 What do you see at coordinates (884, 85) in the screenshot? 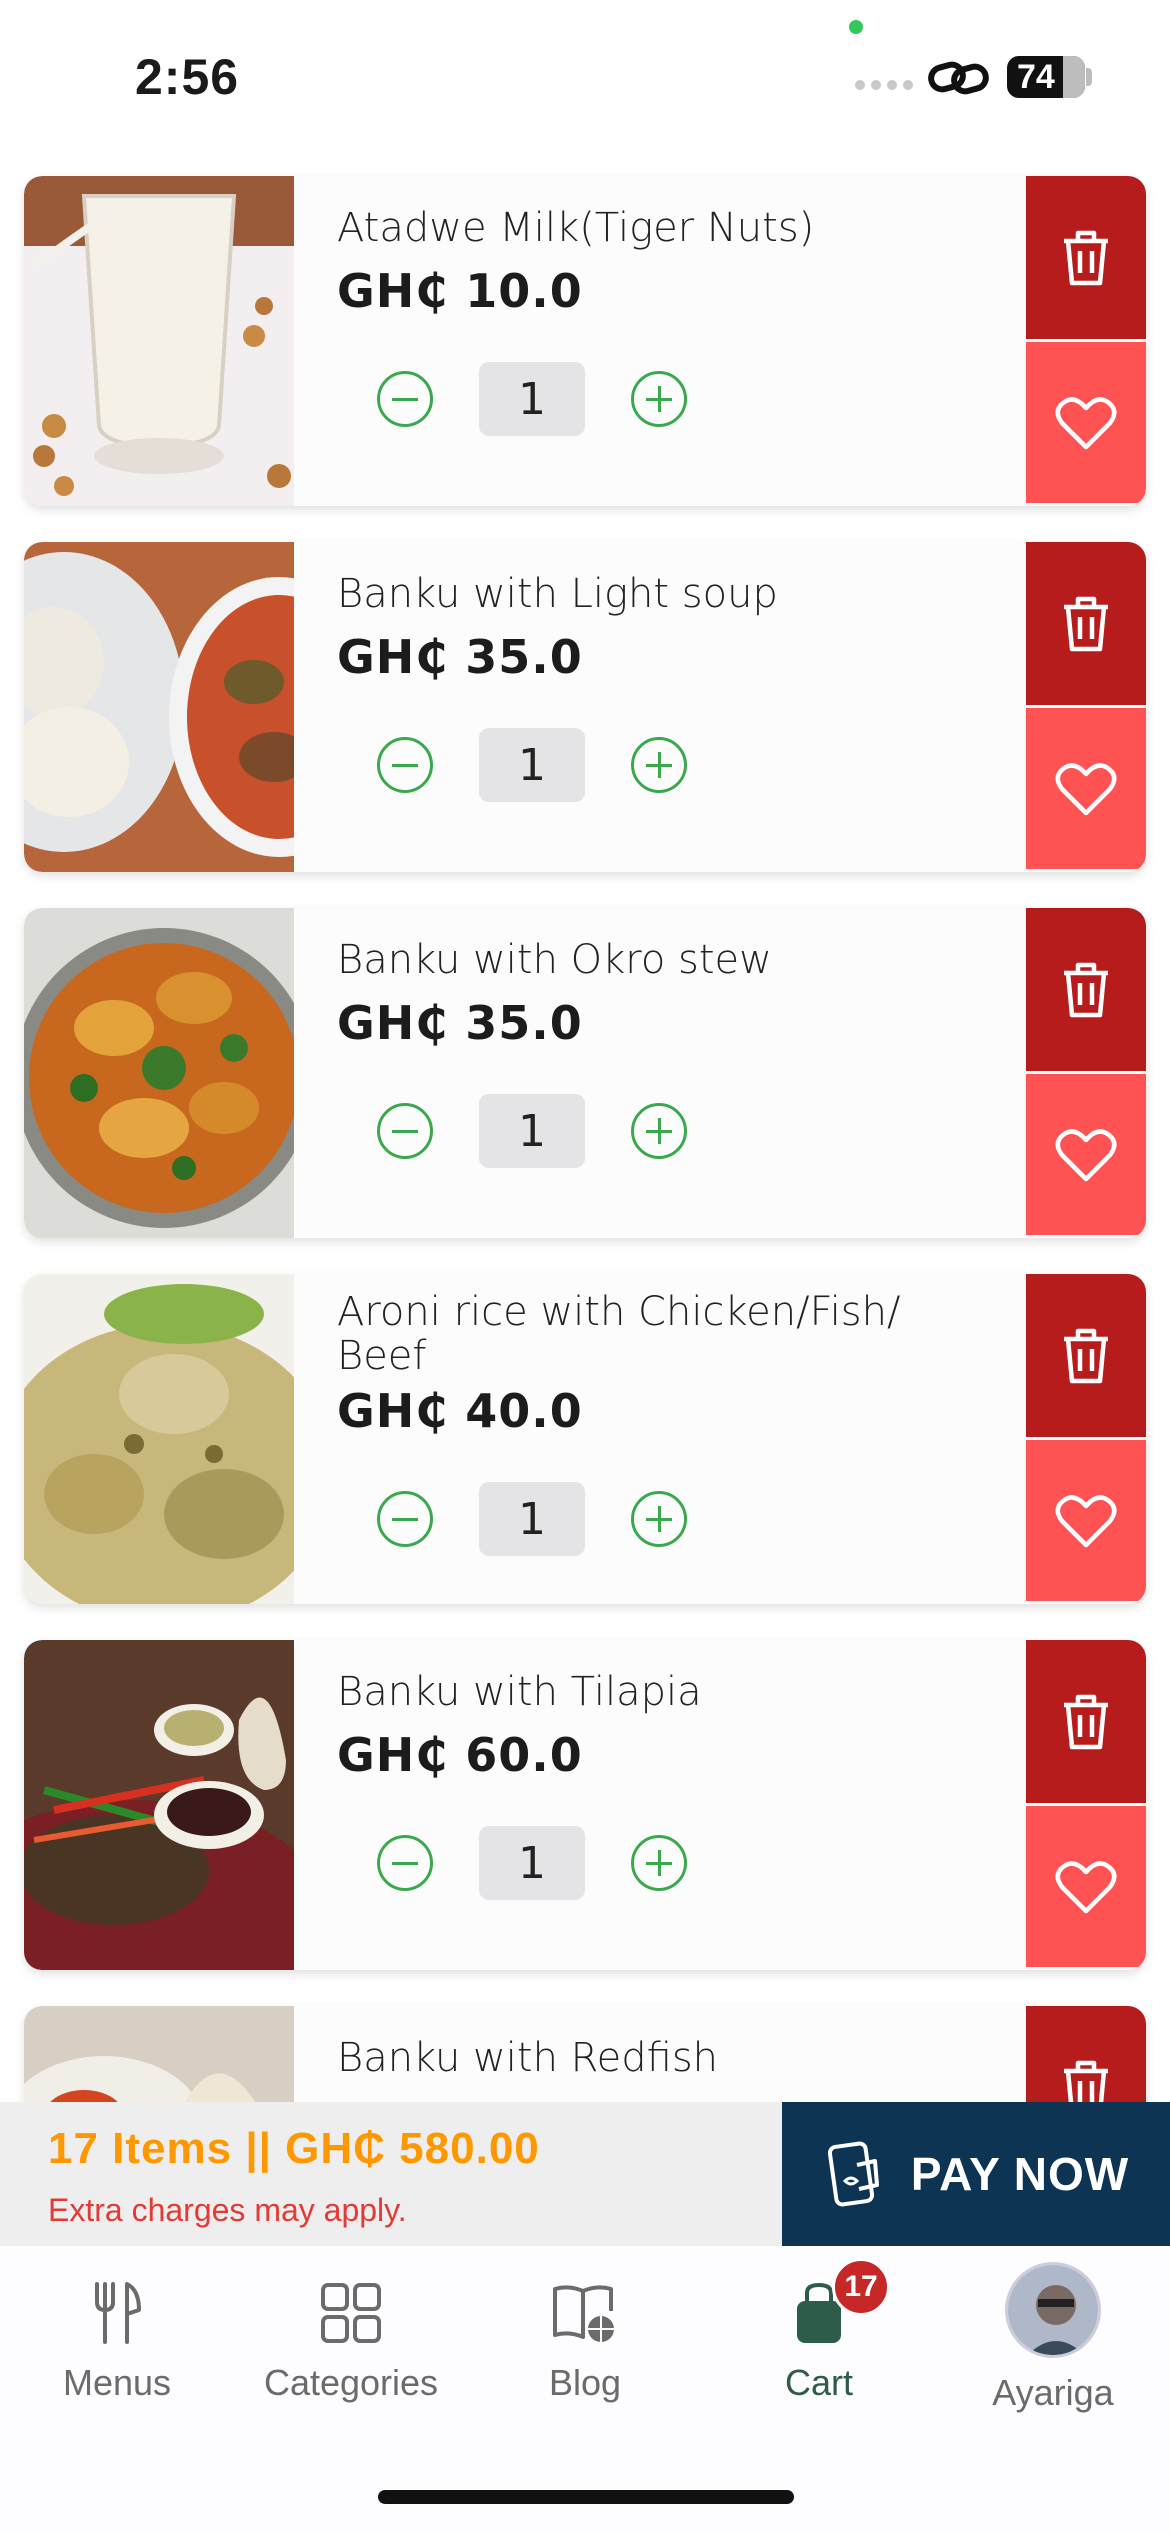
I see `cellular-signal-icon` at bounding box center [884, 85].